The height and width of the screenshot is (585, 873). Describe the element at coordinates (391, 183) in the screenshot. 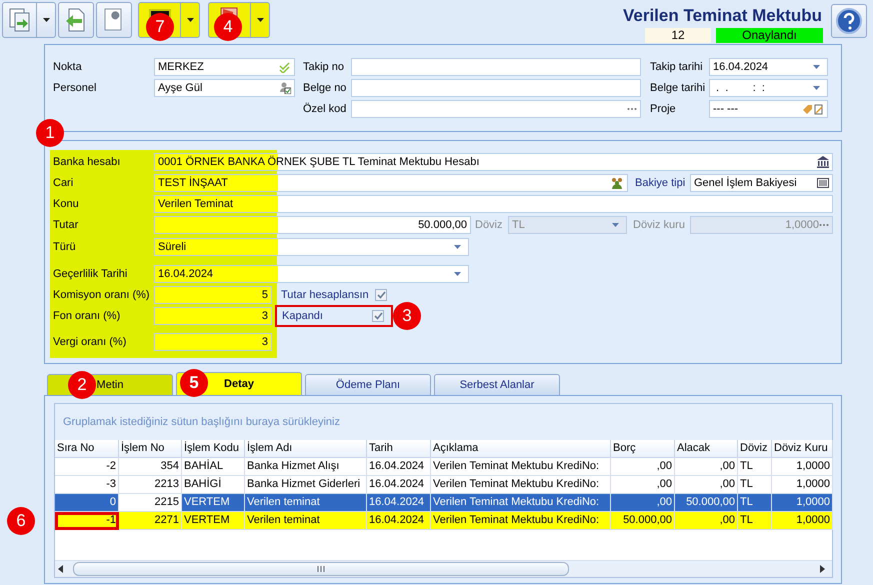

I see `input-field: TEST İNŞAAT` at that location.